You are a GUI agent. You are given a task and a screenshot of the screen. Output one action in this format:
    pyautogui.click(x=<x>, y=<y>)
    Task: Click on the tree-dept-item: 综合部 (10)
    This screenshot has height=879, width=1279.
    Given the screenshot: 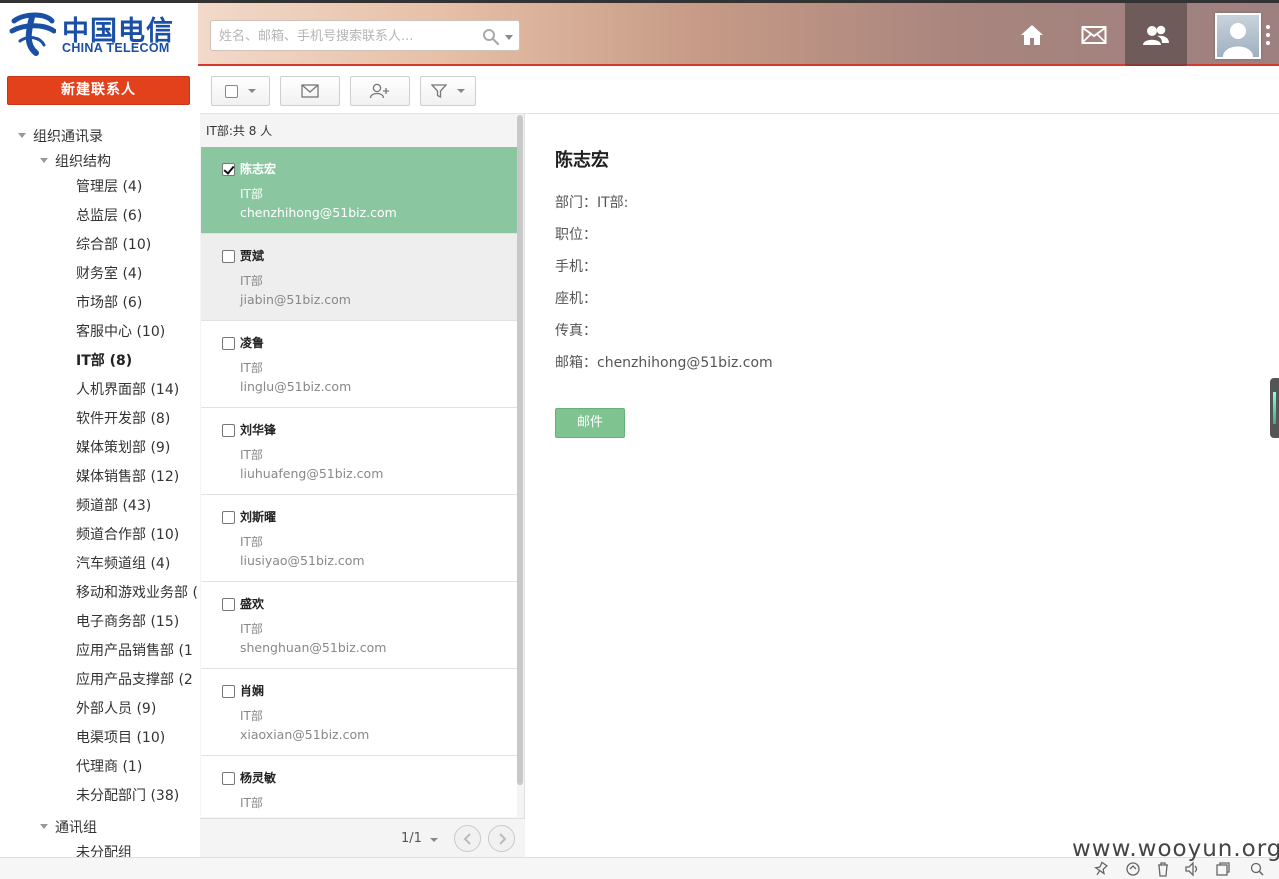 What is the action you would take?
    pyautogui.click(x=113, y=244)
    